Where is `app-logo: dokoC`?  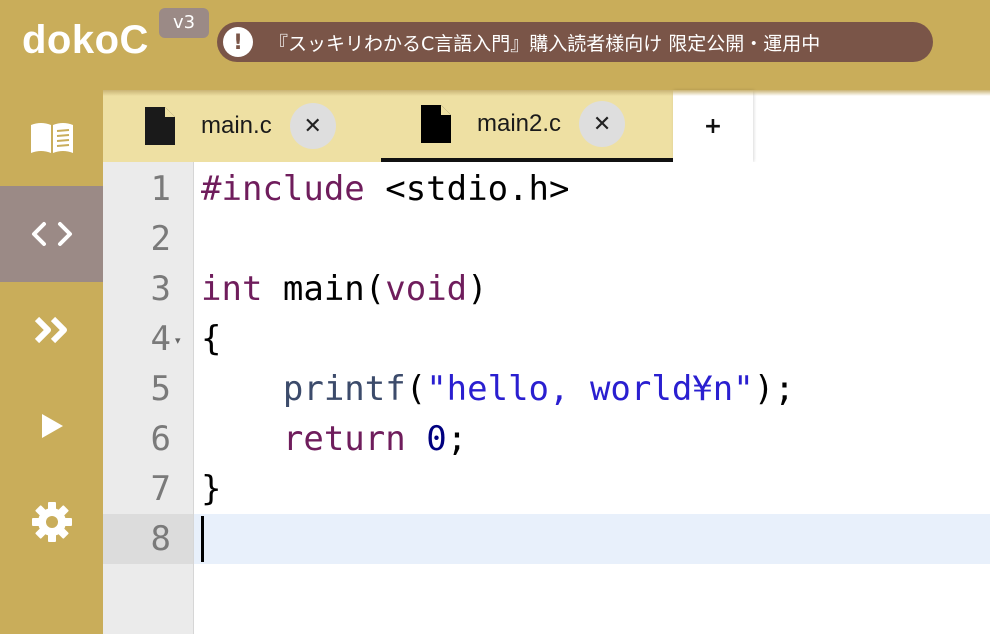
app-logo: dokoC is located at coordinates (85, 40).